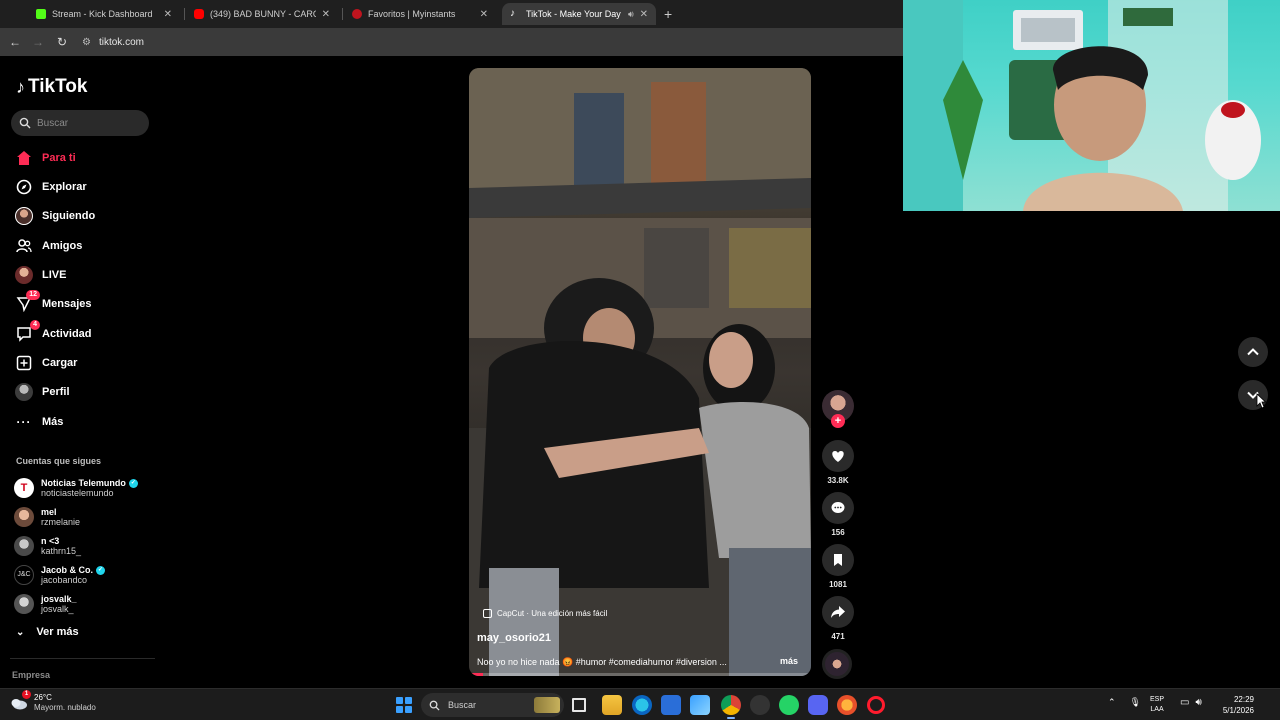  Describe the element at coordinates (640, 674) in the screenshot. I see `video-progress-bar` at that location.